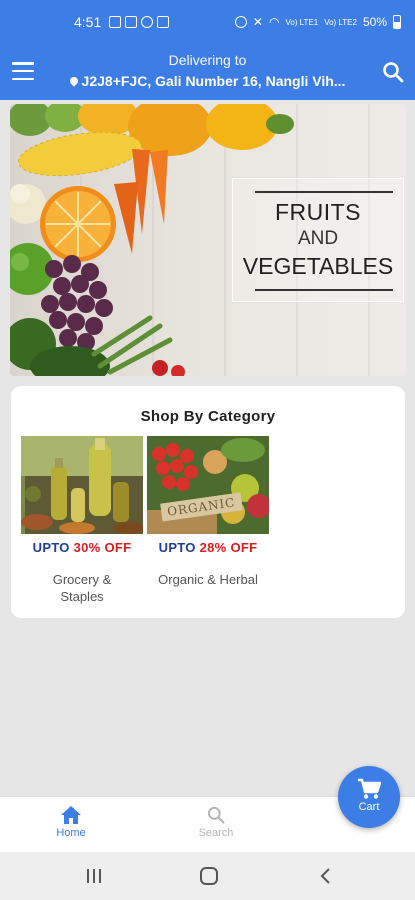 The width and height of the screenshot is (415, 900). What do you see at coordinates (207, 60) in the screenshot?
I see `delivering-label: Delivering to` at bounding box center [207, 60].